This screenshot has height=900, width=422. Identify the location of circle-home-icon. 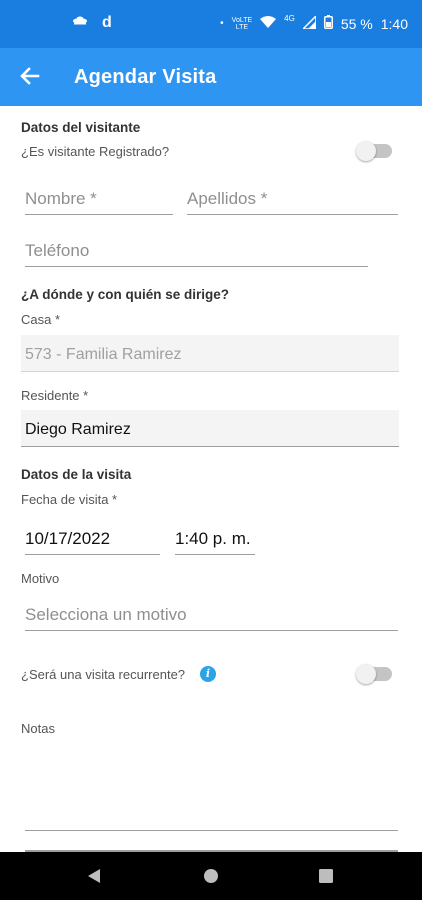
(211, 876).